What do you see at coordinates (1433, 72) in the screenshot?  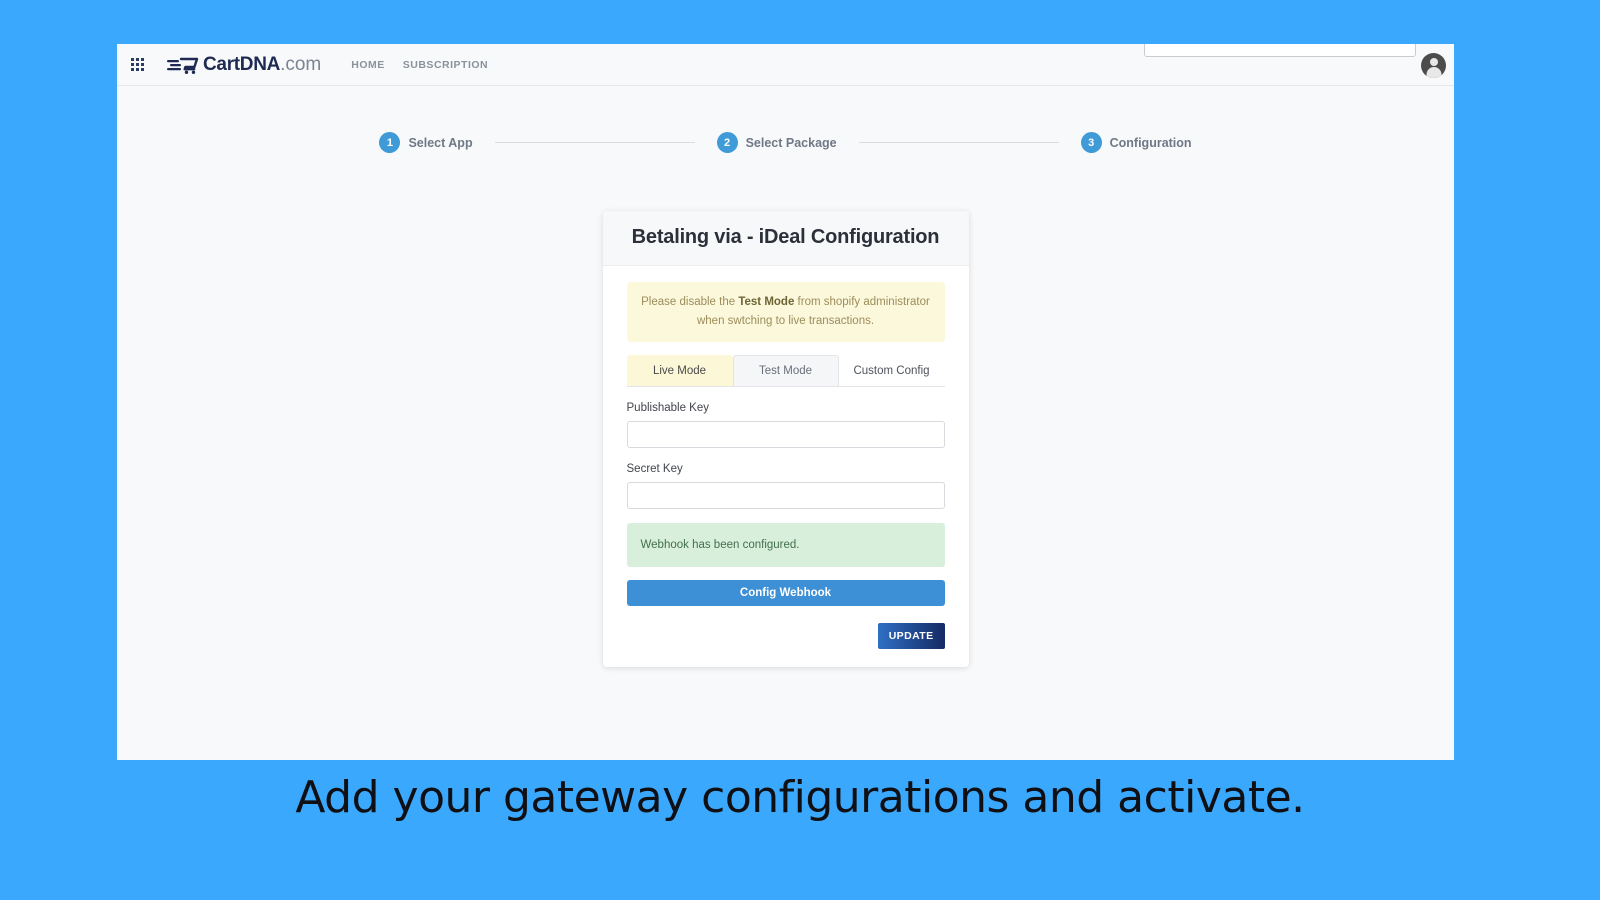 I see `avatar-body-shape` at bounding box center [1433, 72].